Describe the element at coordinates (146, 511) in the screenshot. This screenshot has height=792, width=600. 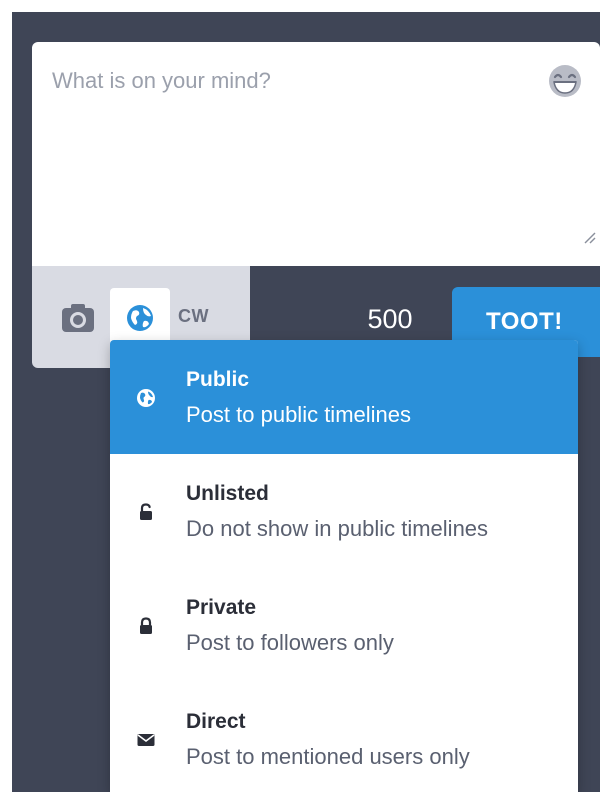
I see `unlock-icon` at that location.